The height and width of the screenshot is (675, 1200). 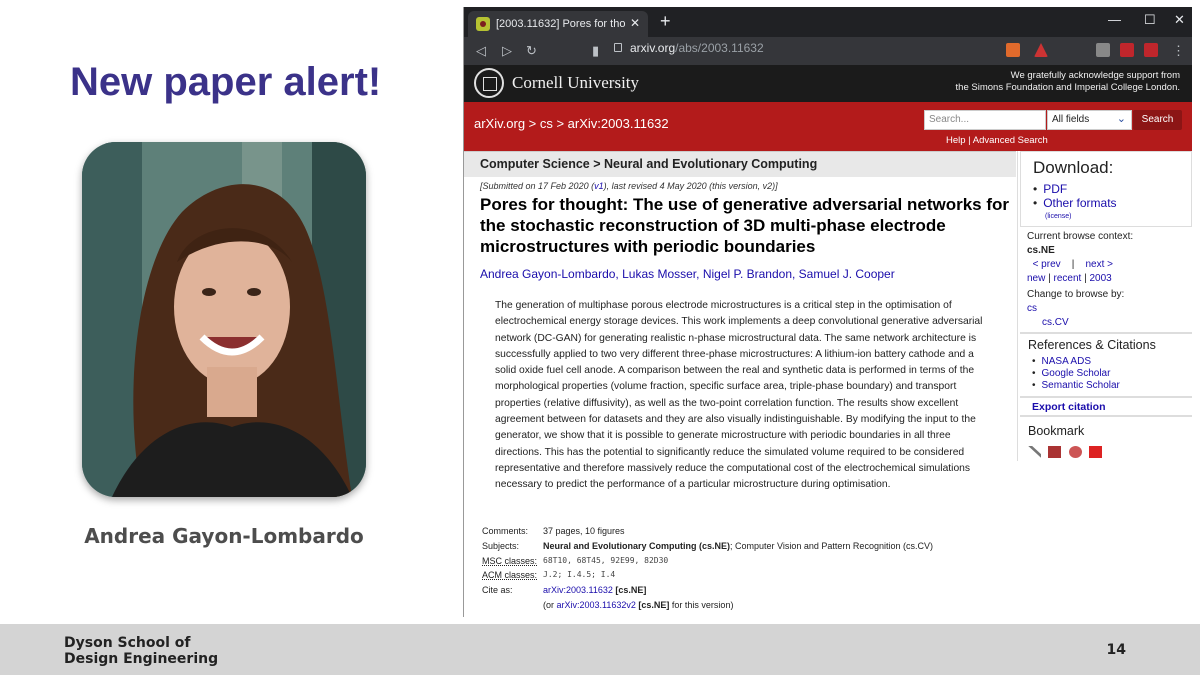 I want to click on advanced-search-link: Advanced Search, so click(x=1010, y=140).